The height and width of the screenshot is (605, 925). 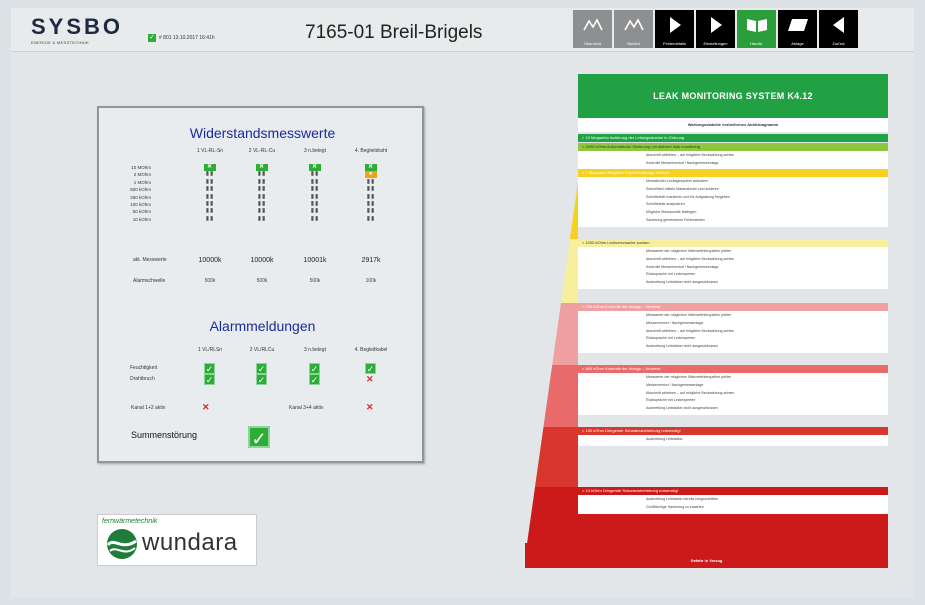 I want to click on wire-break-x-icon: ✕, so click(x=370, y=379).